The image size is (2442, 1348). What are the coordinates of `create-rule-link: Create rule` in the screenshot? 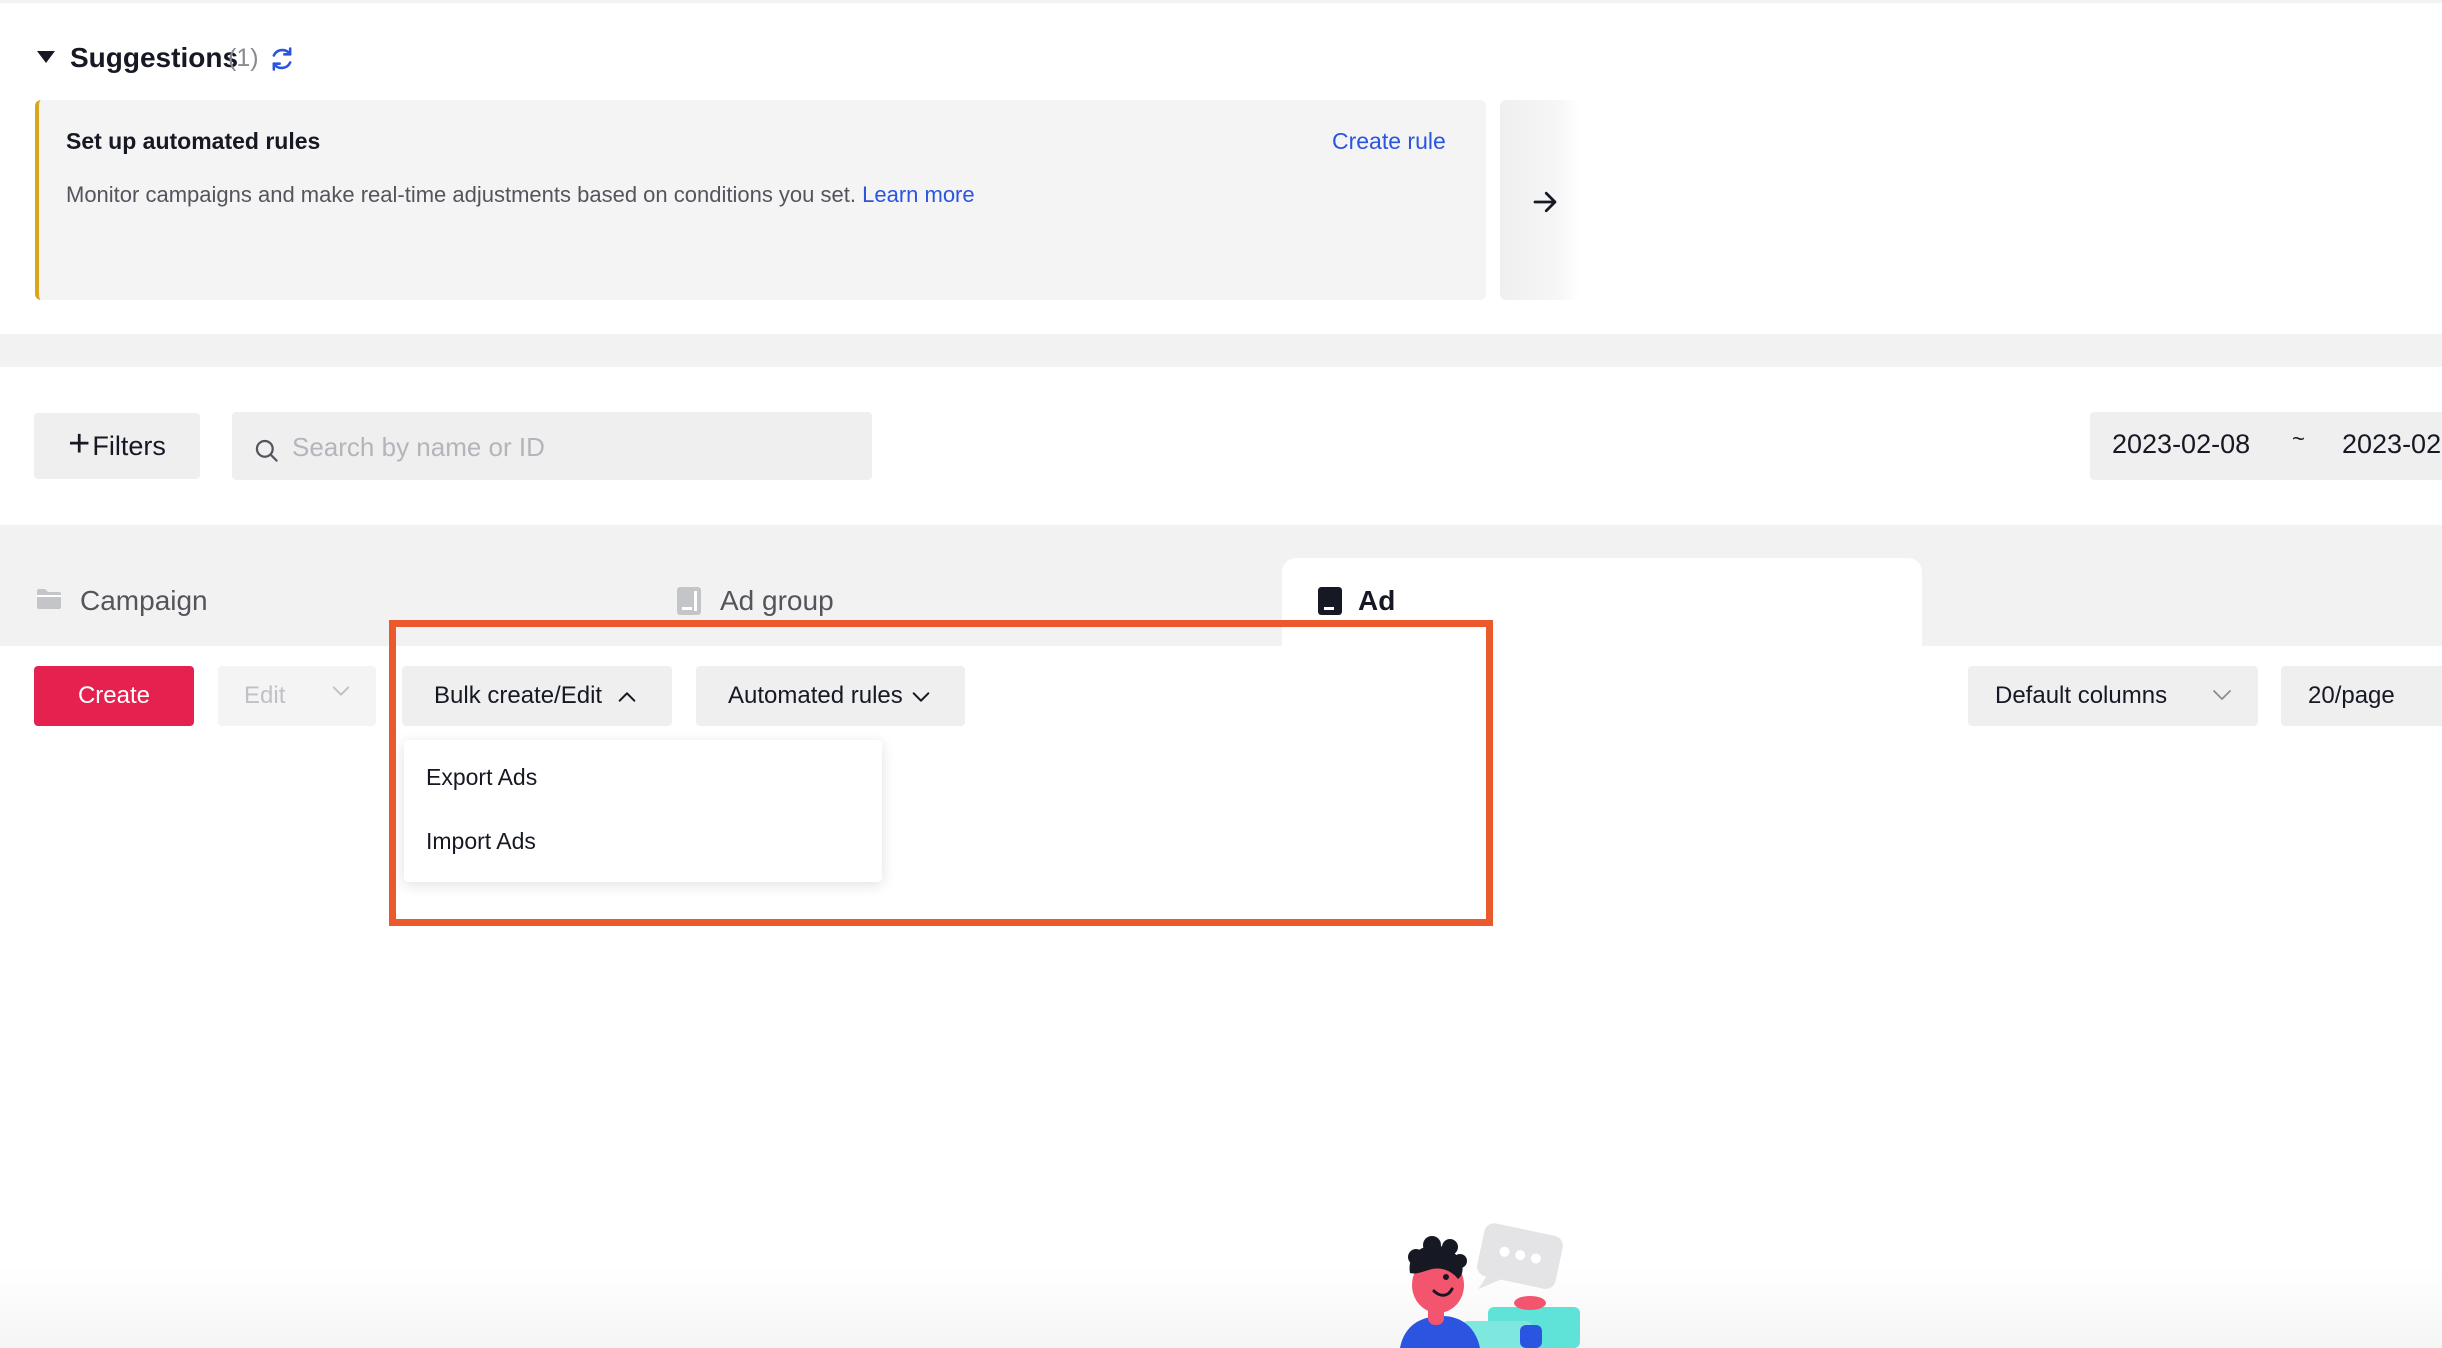 It's located at (1389, 141).